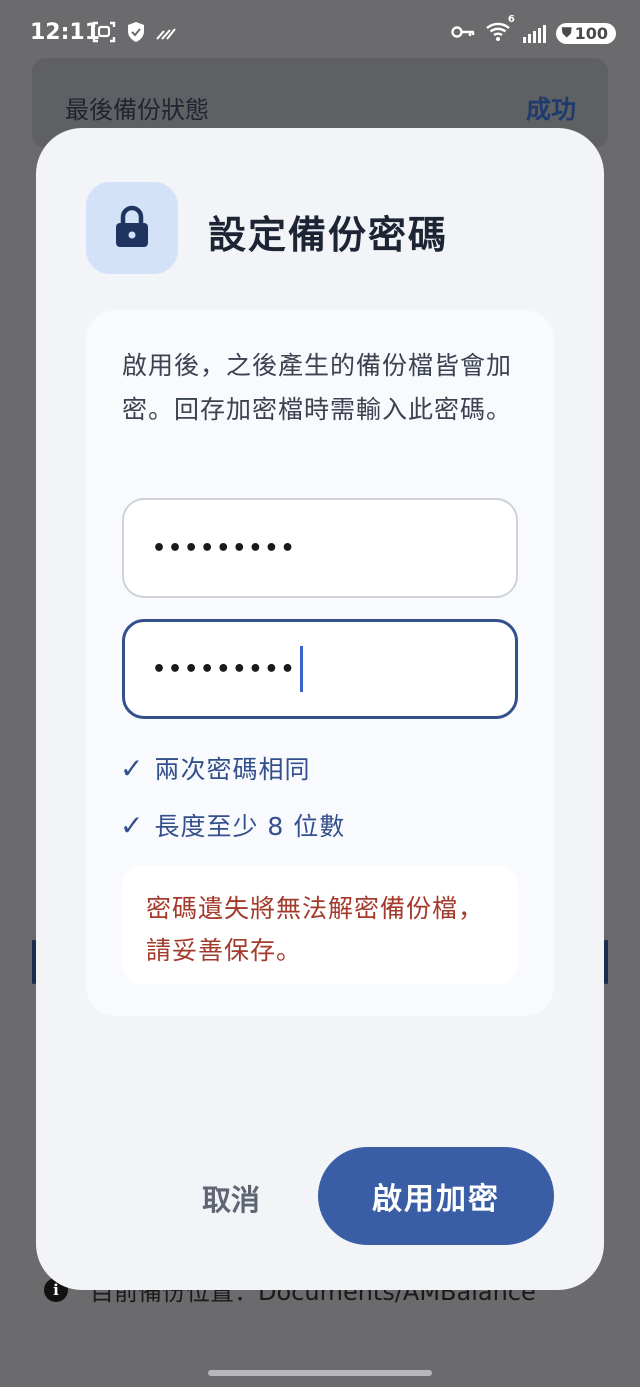  What do you see at coordinates (250, 826) in the screenshot?
I see `check-label: 長度至少 8 位數` at bounding box center [250, 826].